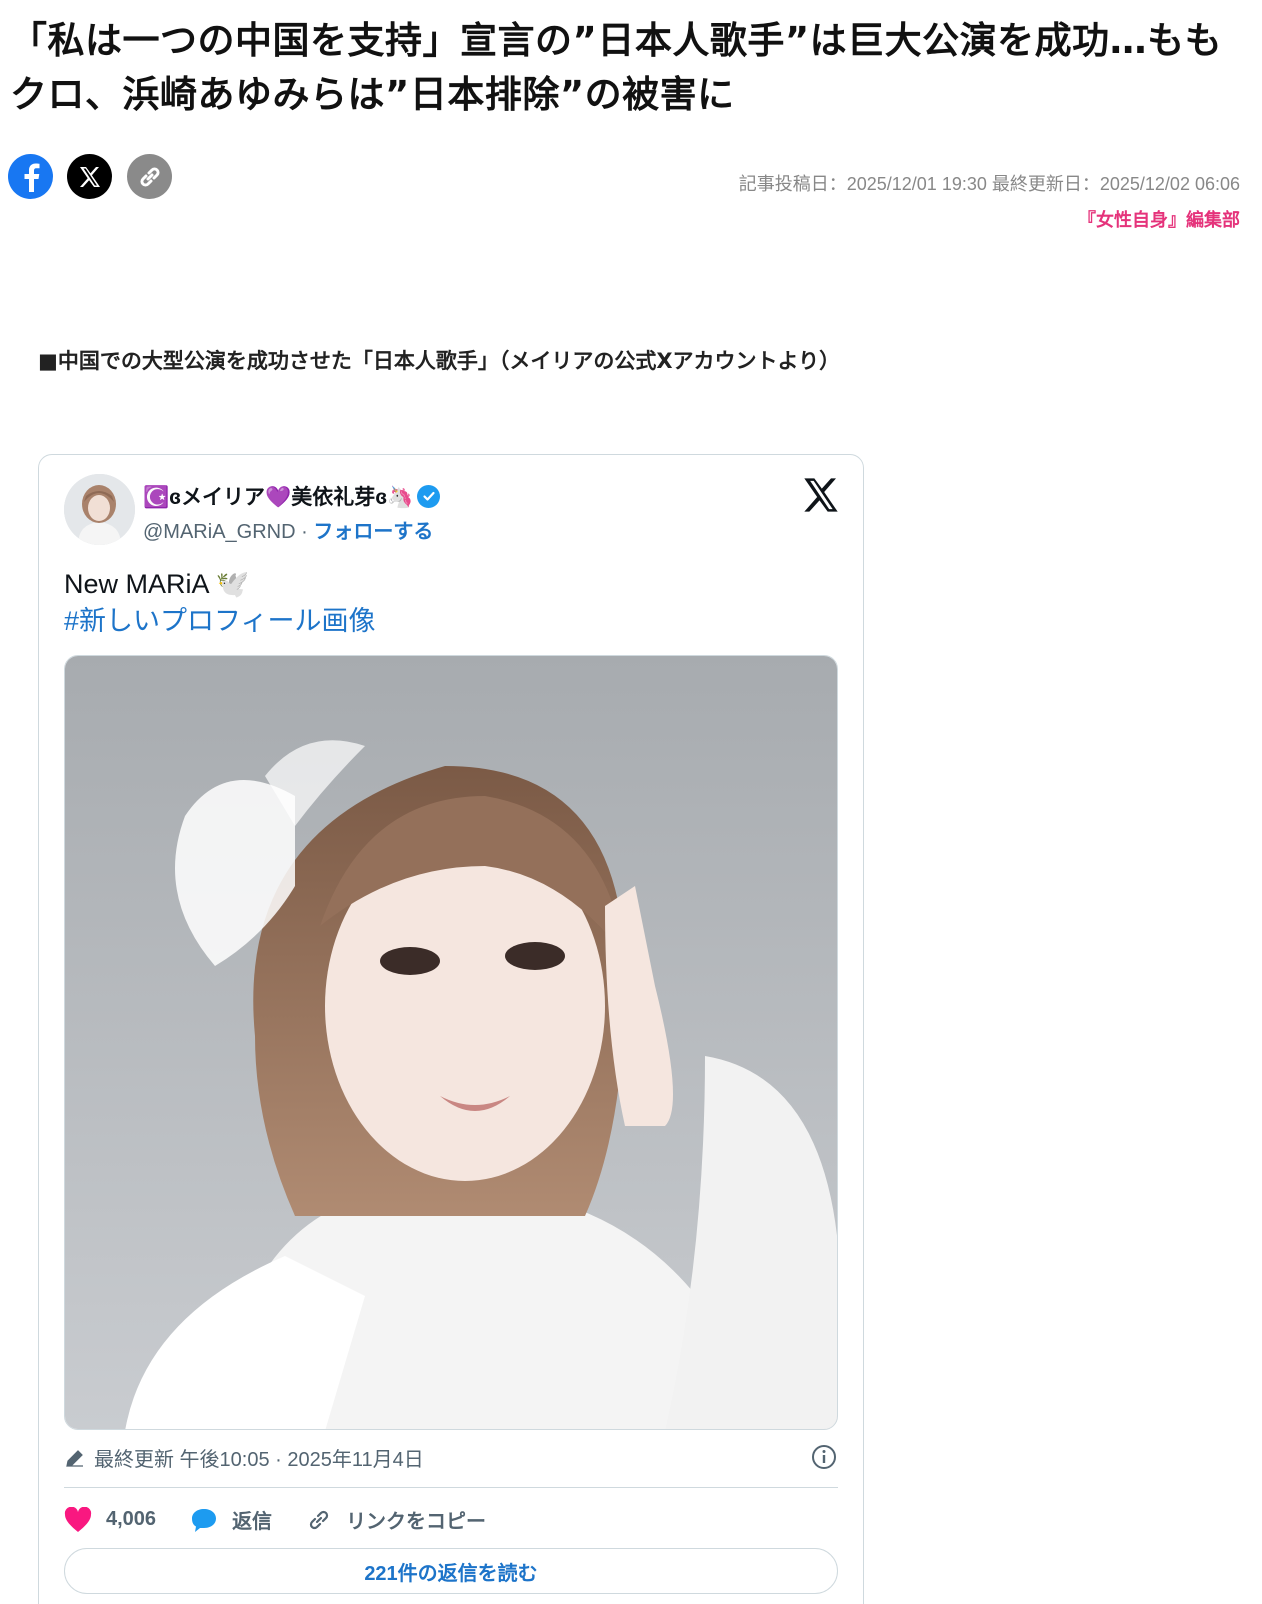  What do you see at coordinates (824, 1457) in the screenshot?
I see `info-icon` at bounding box center [824, 1457].